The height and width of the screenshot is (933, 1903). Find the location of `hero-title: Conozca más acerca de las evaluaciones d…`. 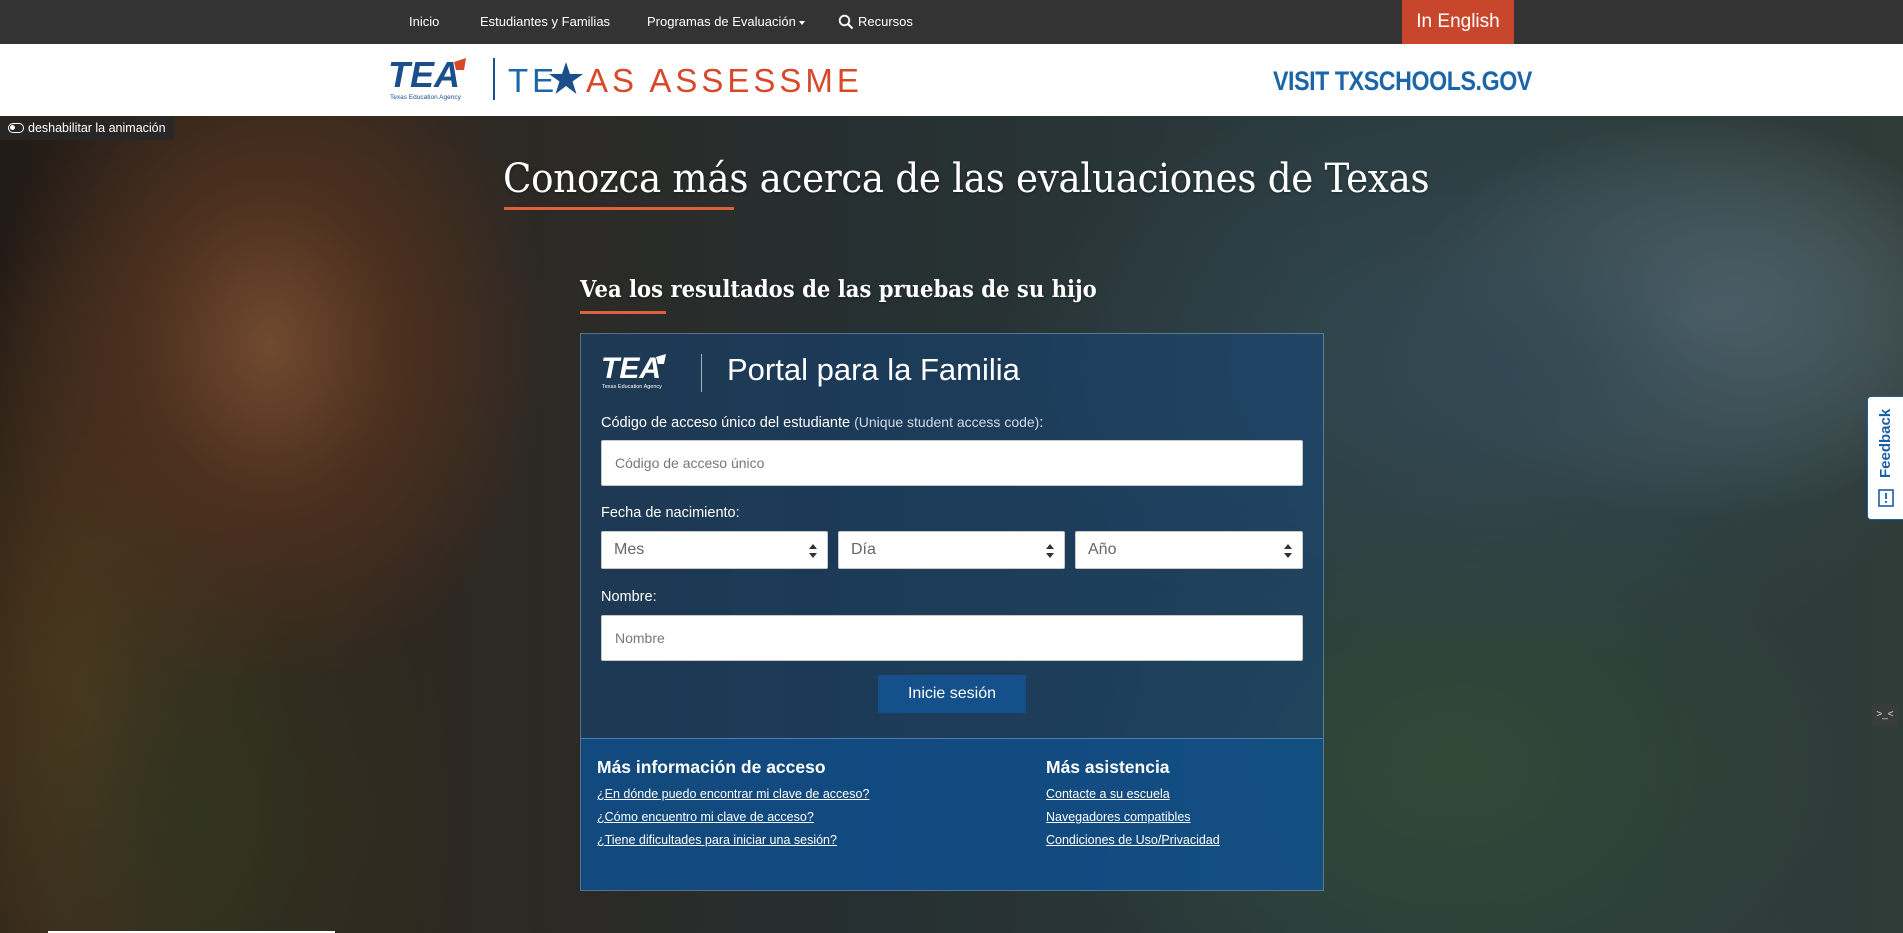

hero-title: Conozca más acerca de las evaluaciones d… is located at coordinates (966, 179).